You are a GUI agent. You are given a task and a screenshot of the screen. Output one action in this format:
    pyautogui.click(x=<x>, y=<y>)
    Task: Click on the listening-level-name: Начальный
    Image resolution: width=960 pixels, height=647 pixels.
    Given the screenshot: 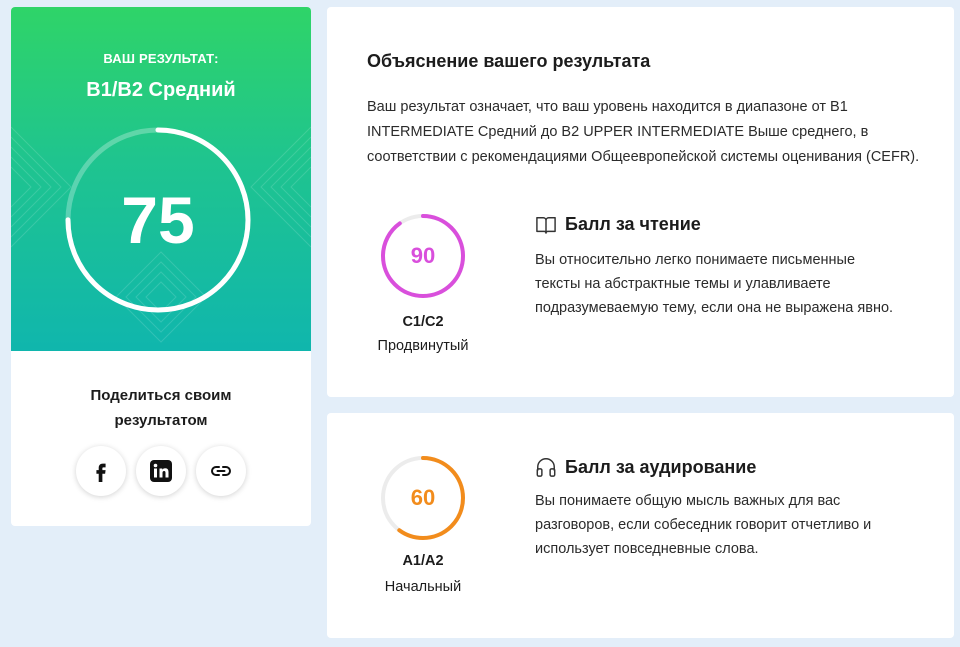 What is the action you would take?
    pyautogui.click(x=423, y=587)
    